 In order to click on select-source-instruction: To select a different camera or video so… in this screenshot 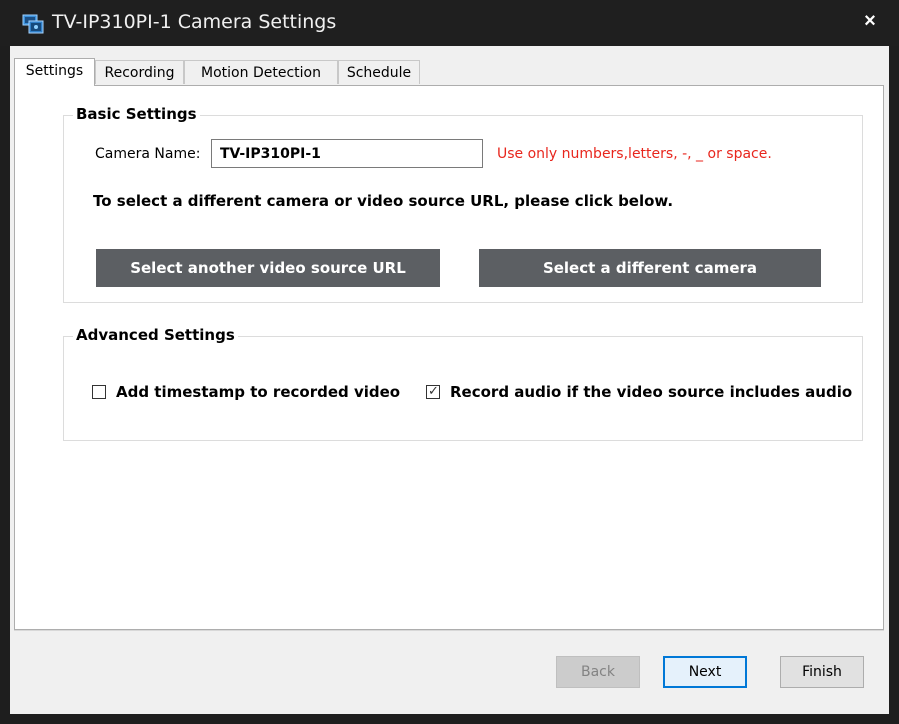, I will do `click(383, 201)`.